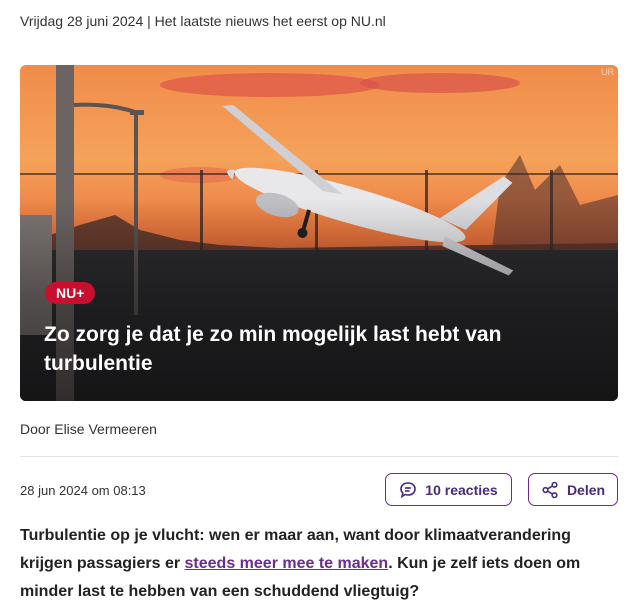  I want to click on article-author: Door Elise Vermeeren, so click(88, 429).